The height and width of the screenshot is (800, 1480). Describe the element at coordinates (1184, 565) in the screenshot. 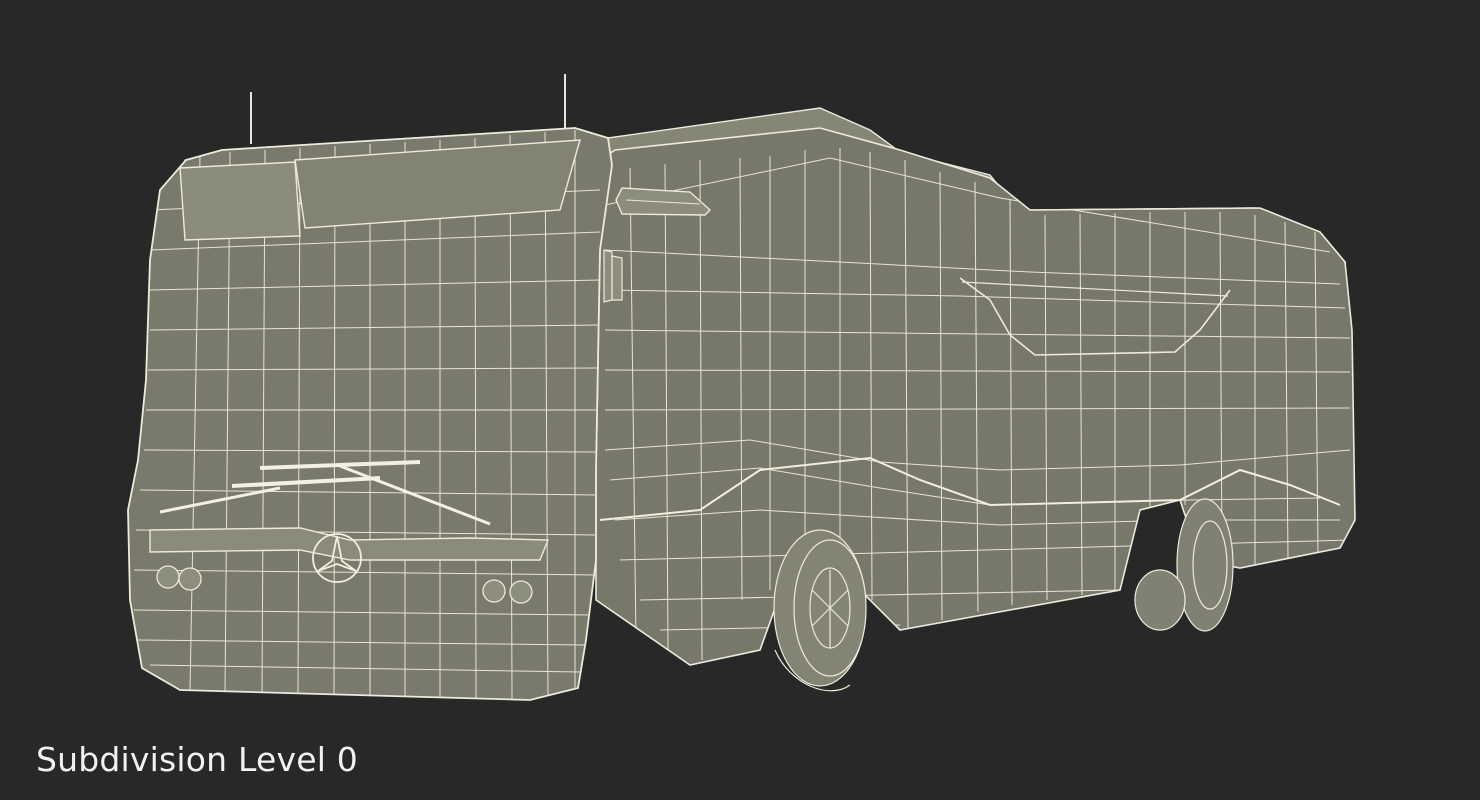

I see `rear-wheel` at that location.